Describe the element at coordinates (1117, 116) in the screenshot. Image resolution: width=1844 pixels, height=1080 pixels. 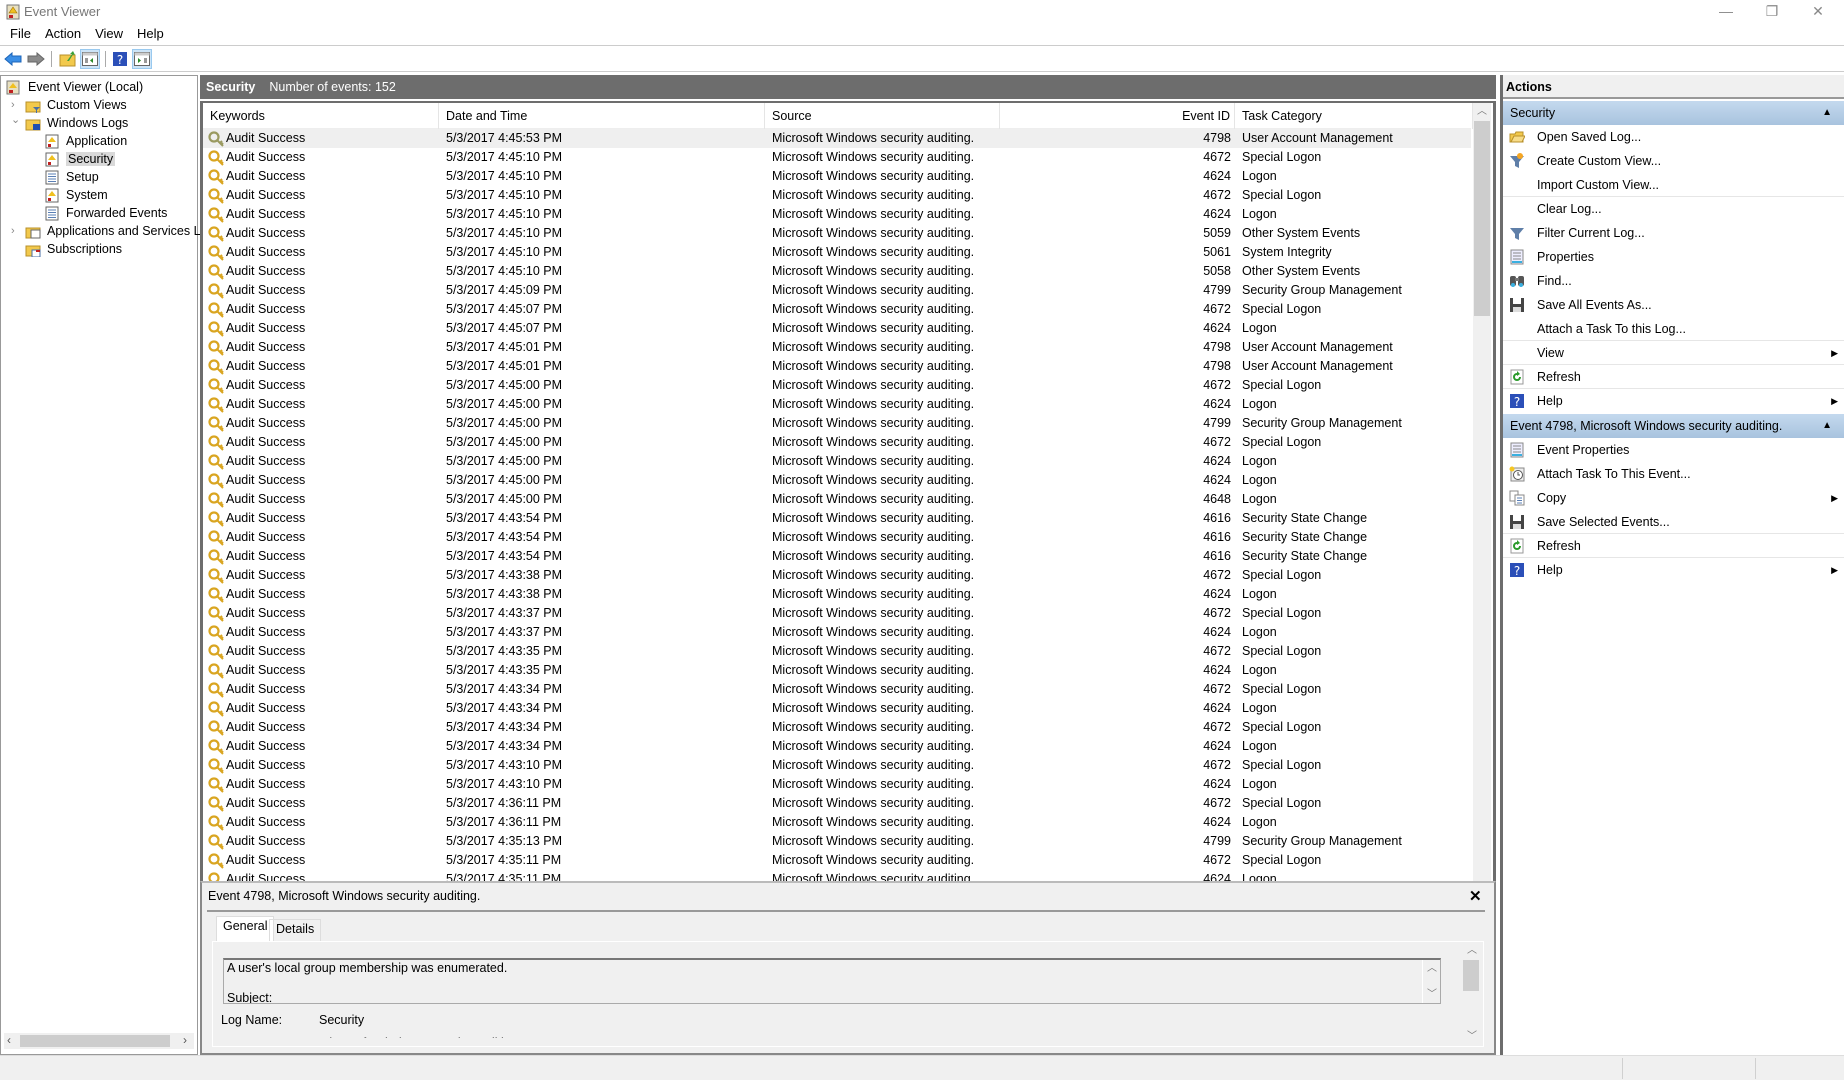
I see `column-header-event-id: Event ID` at that location.